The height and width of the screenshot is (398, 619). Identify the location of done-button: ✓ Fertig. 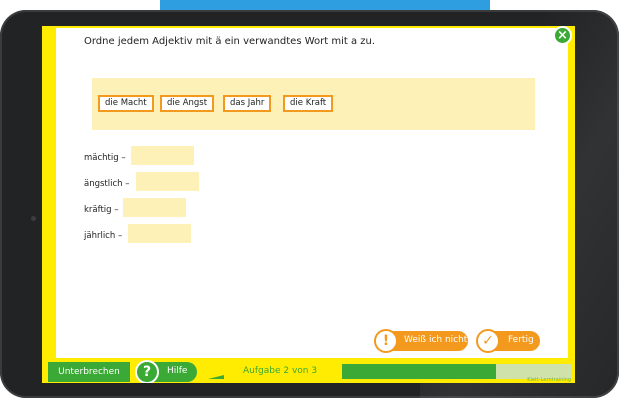
(509, 341).